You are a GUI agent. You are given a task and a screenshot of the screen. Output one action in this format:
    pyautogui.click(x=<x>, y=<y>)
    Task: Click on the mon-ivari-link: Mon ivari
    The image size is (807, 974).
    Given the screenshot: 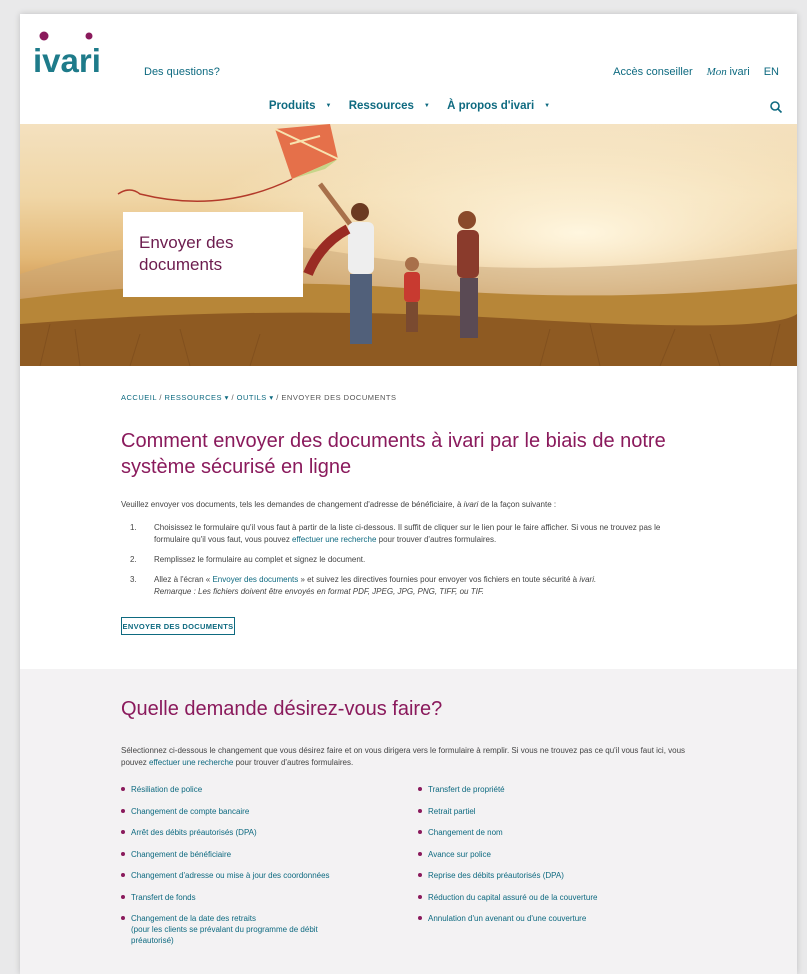 What is the action you would take?
    pyautogui.click(x=728, y=72)
    